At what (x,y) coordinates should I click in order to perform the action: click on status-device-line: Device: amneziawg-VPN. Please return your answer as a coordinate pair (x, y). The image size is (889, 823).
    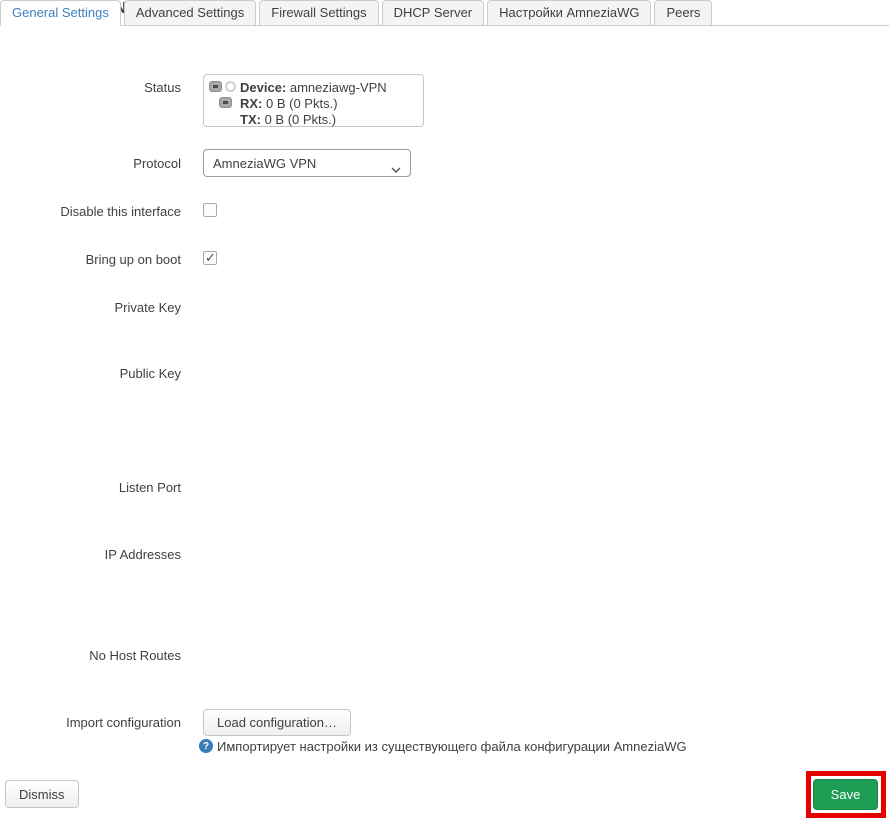
    Looking at the image, I should click on (329, 88).